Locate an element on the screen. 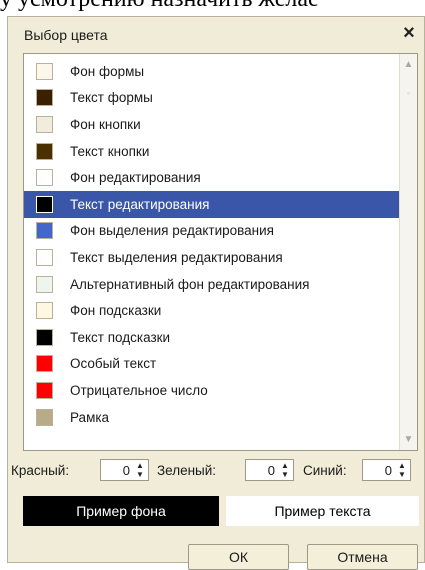 Image resolution: width=425 pixels, height=570 pixels. blue-spinner: 0 ▲ ▼ is located at coordinates (386, 470).